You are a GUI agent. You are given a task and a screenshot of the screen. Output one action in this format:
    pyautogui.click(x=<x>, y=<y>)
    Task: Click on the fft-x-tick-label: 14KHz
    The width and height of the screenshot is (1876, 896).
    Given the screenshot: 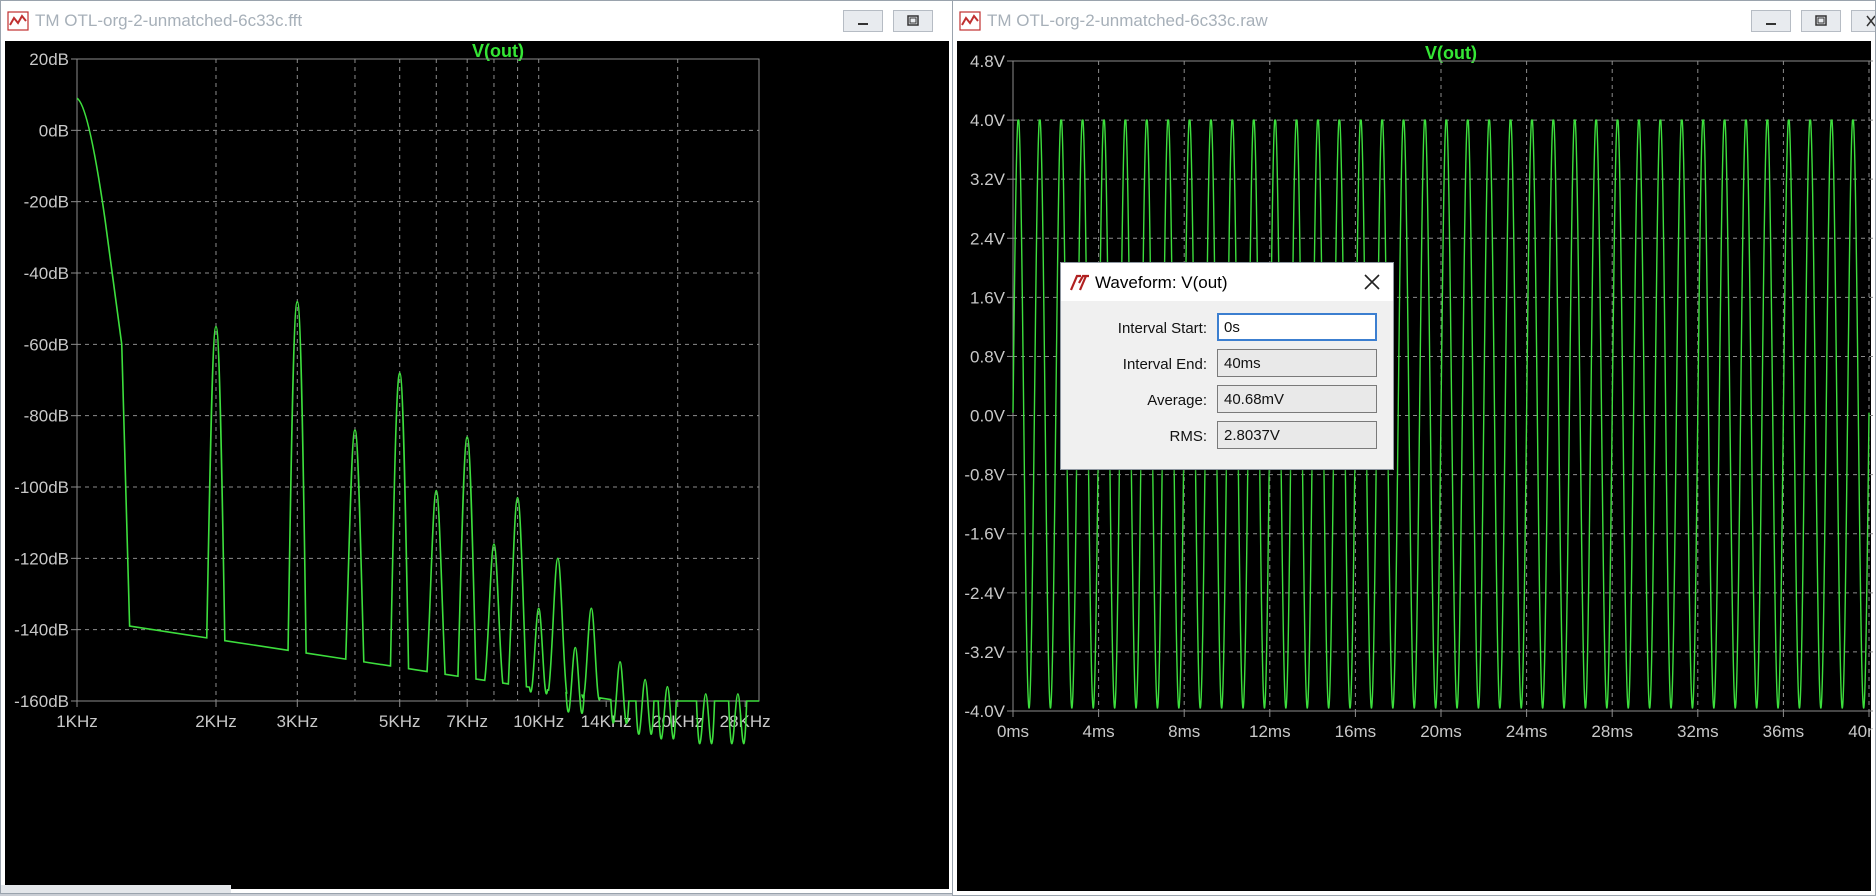 What is the action you would take?
    pyautogui.click(x=606, y=721)
    